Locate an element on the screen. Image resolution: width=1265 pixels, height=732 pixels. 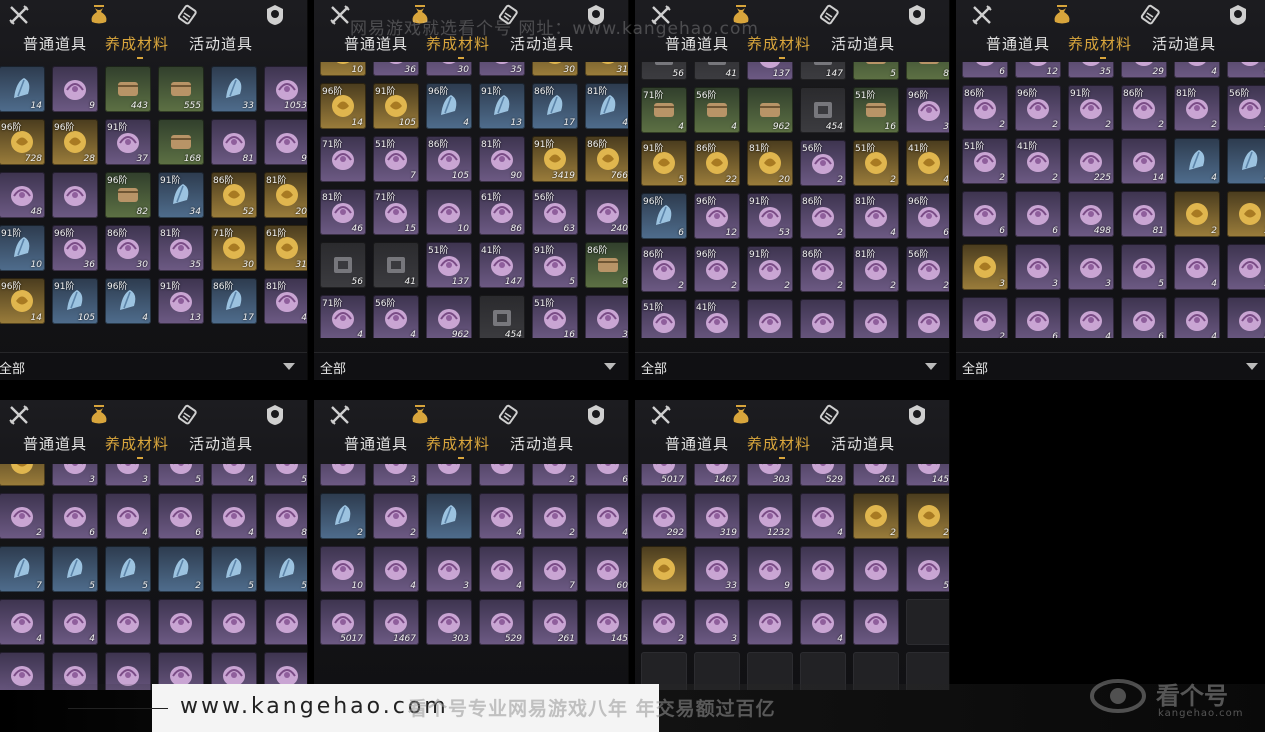
item-slot: 86阶 105 is located at coordinates (449, 159).